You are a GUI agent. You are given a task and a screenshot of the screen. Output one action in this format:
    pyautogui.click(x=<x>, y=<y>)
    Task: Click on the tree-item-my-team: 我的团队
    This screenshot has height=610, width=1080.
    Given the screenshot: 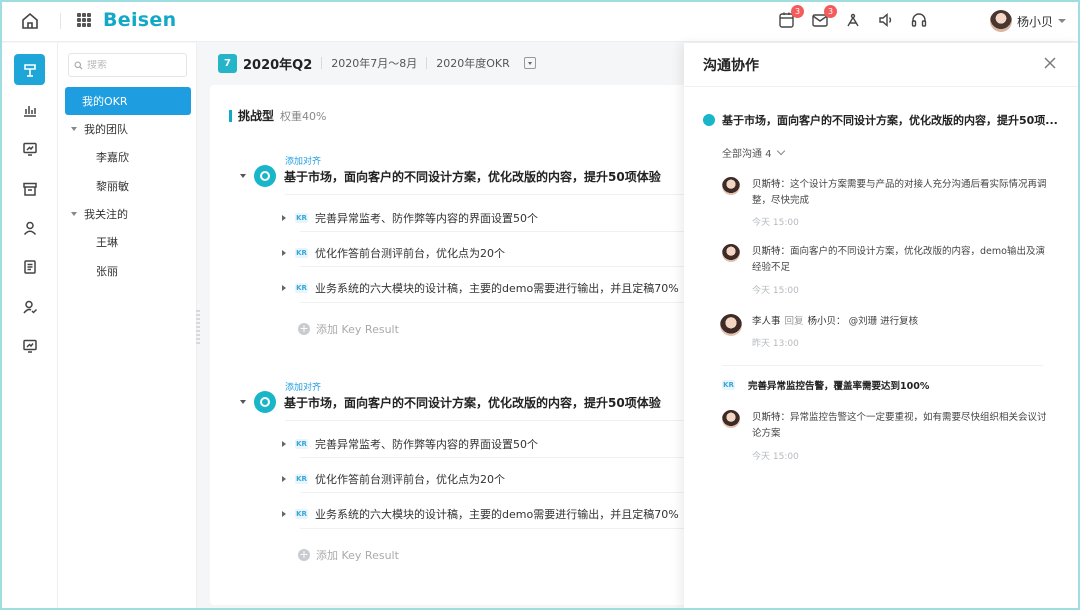 What is the action you would take?
    pyautogui.click(x=128, y=129)
    